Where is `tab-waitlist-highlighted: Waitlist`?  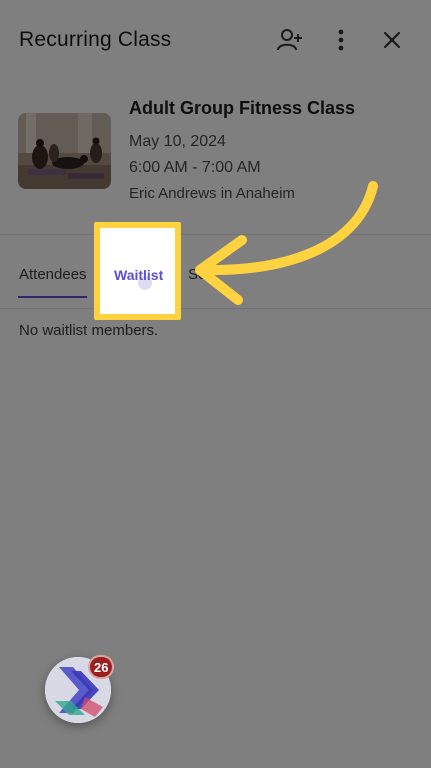 tab-waitlist-highlighted: Waitlist is located at coordinates (138, 275).